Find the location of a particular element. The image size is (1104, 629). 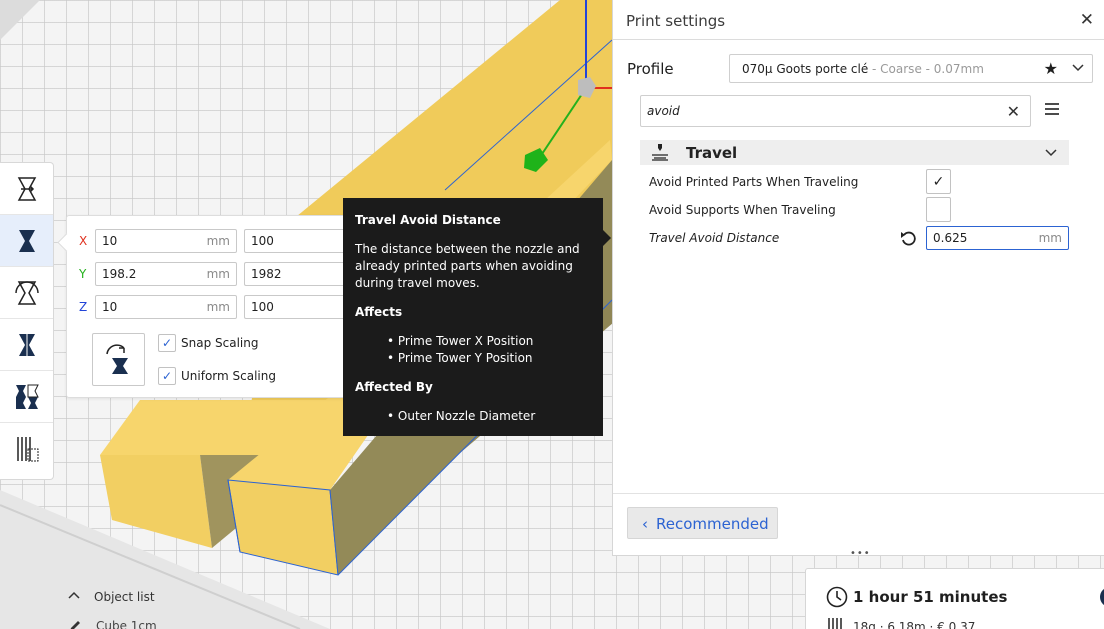

avoid-printed-parts-label: Avoid Printed Parts When Traveling is located at coordinates (754, 182).